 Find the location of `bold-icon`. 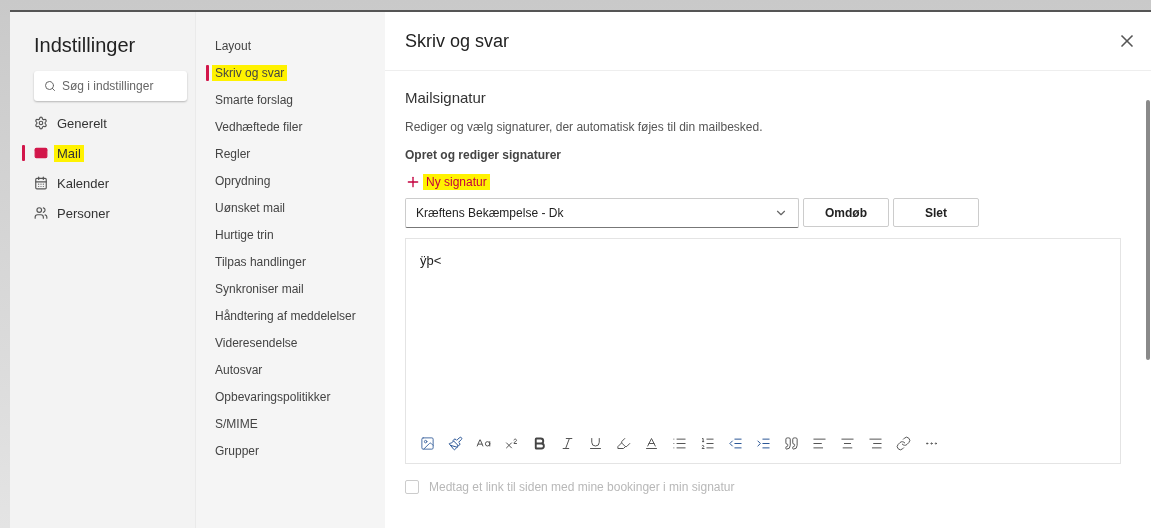

bold-icon is located at coordinates (539, 443).